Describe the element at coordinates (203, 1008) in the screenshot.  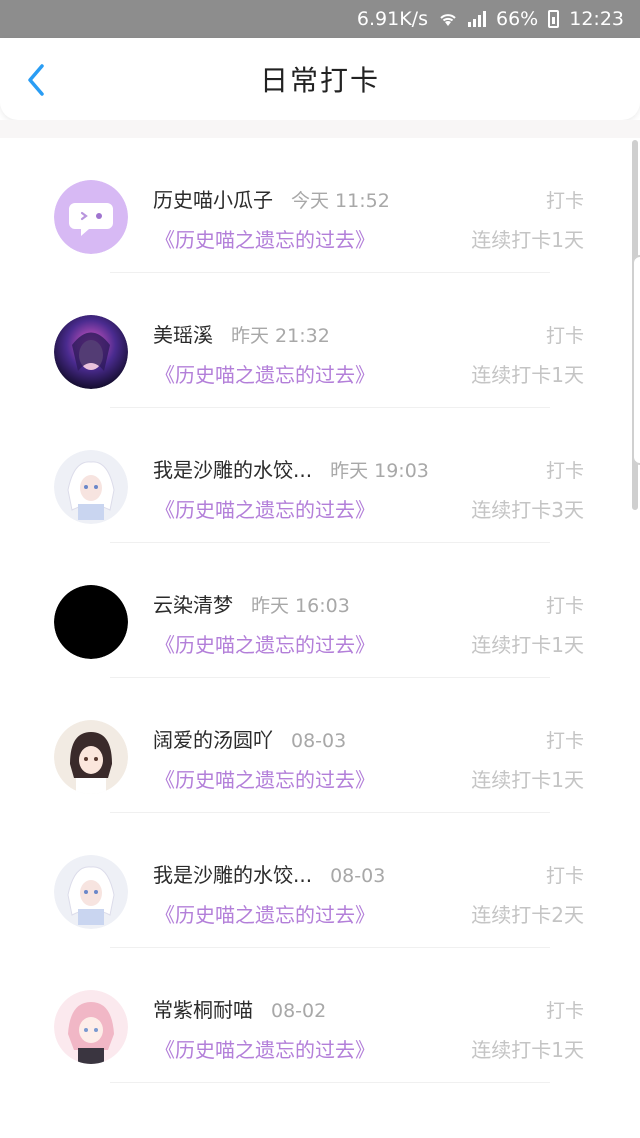
I see `user-name: 常紫桐耐喵` at that location.